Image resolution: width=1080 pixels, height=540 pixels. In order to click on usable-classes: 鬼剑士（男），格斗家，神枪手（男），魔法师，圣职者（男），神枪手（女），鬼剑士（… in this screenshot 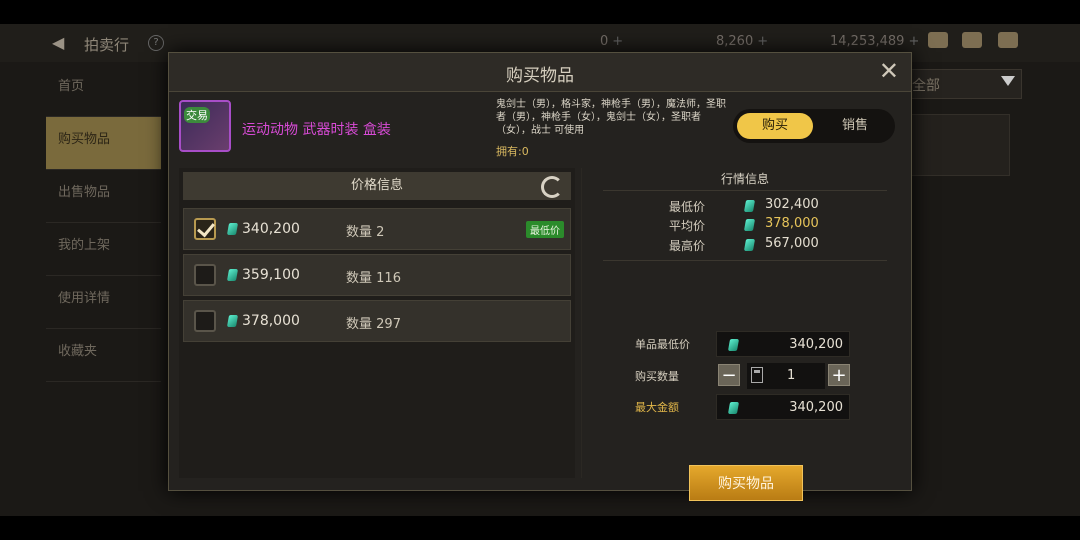, I will do `click(611, 117)`.